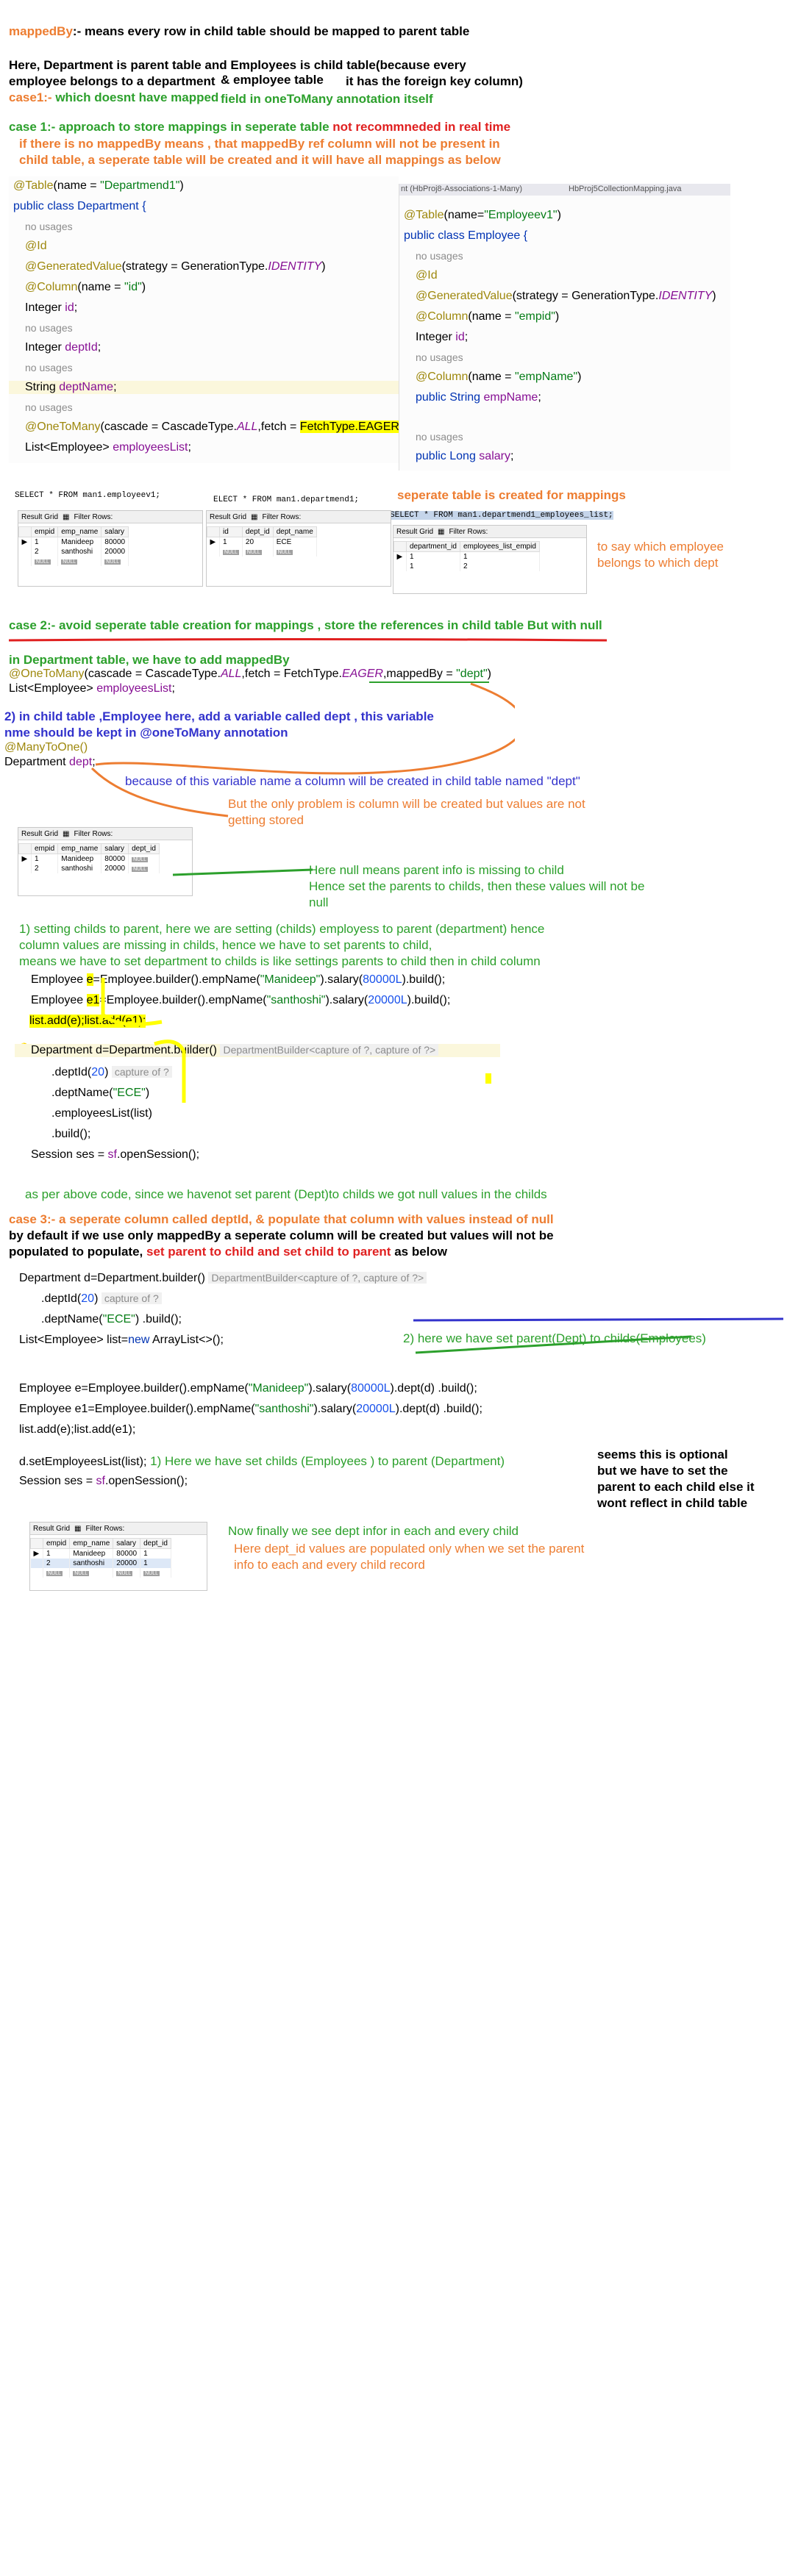 The width and height of the screenshot is (812, 2576). Describe the element at coordinates (676, 1487) in the screenshot. I see `optional-note-3: parent to each child else it` at that location.